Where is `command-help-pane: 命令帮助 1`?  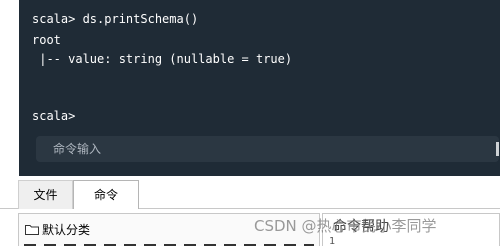
command-help-pane: 命令帮助 1 is located at coordinates (411, 230).